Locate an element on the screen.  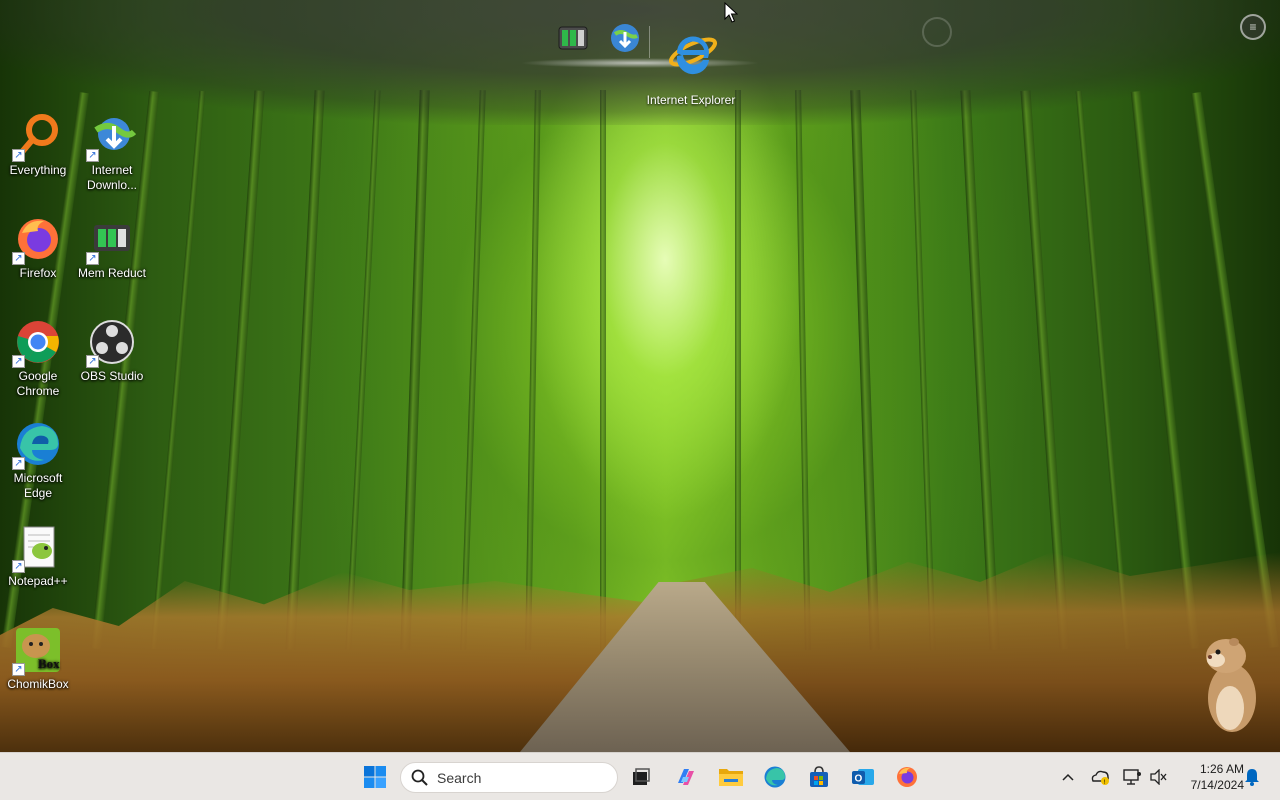
notepadpp-icon: ↗ is located at coordinates (37, 548).